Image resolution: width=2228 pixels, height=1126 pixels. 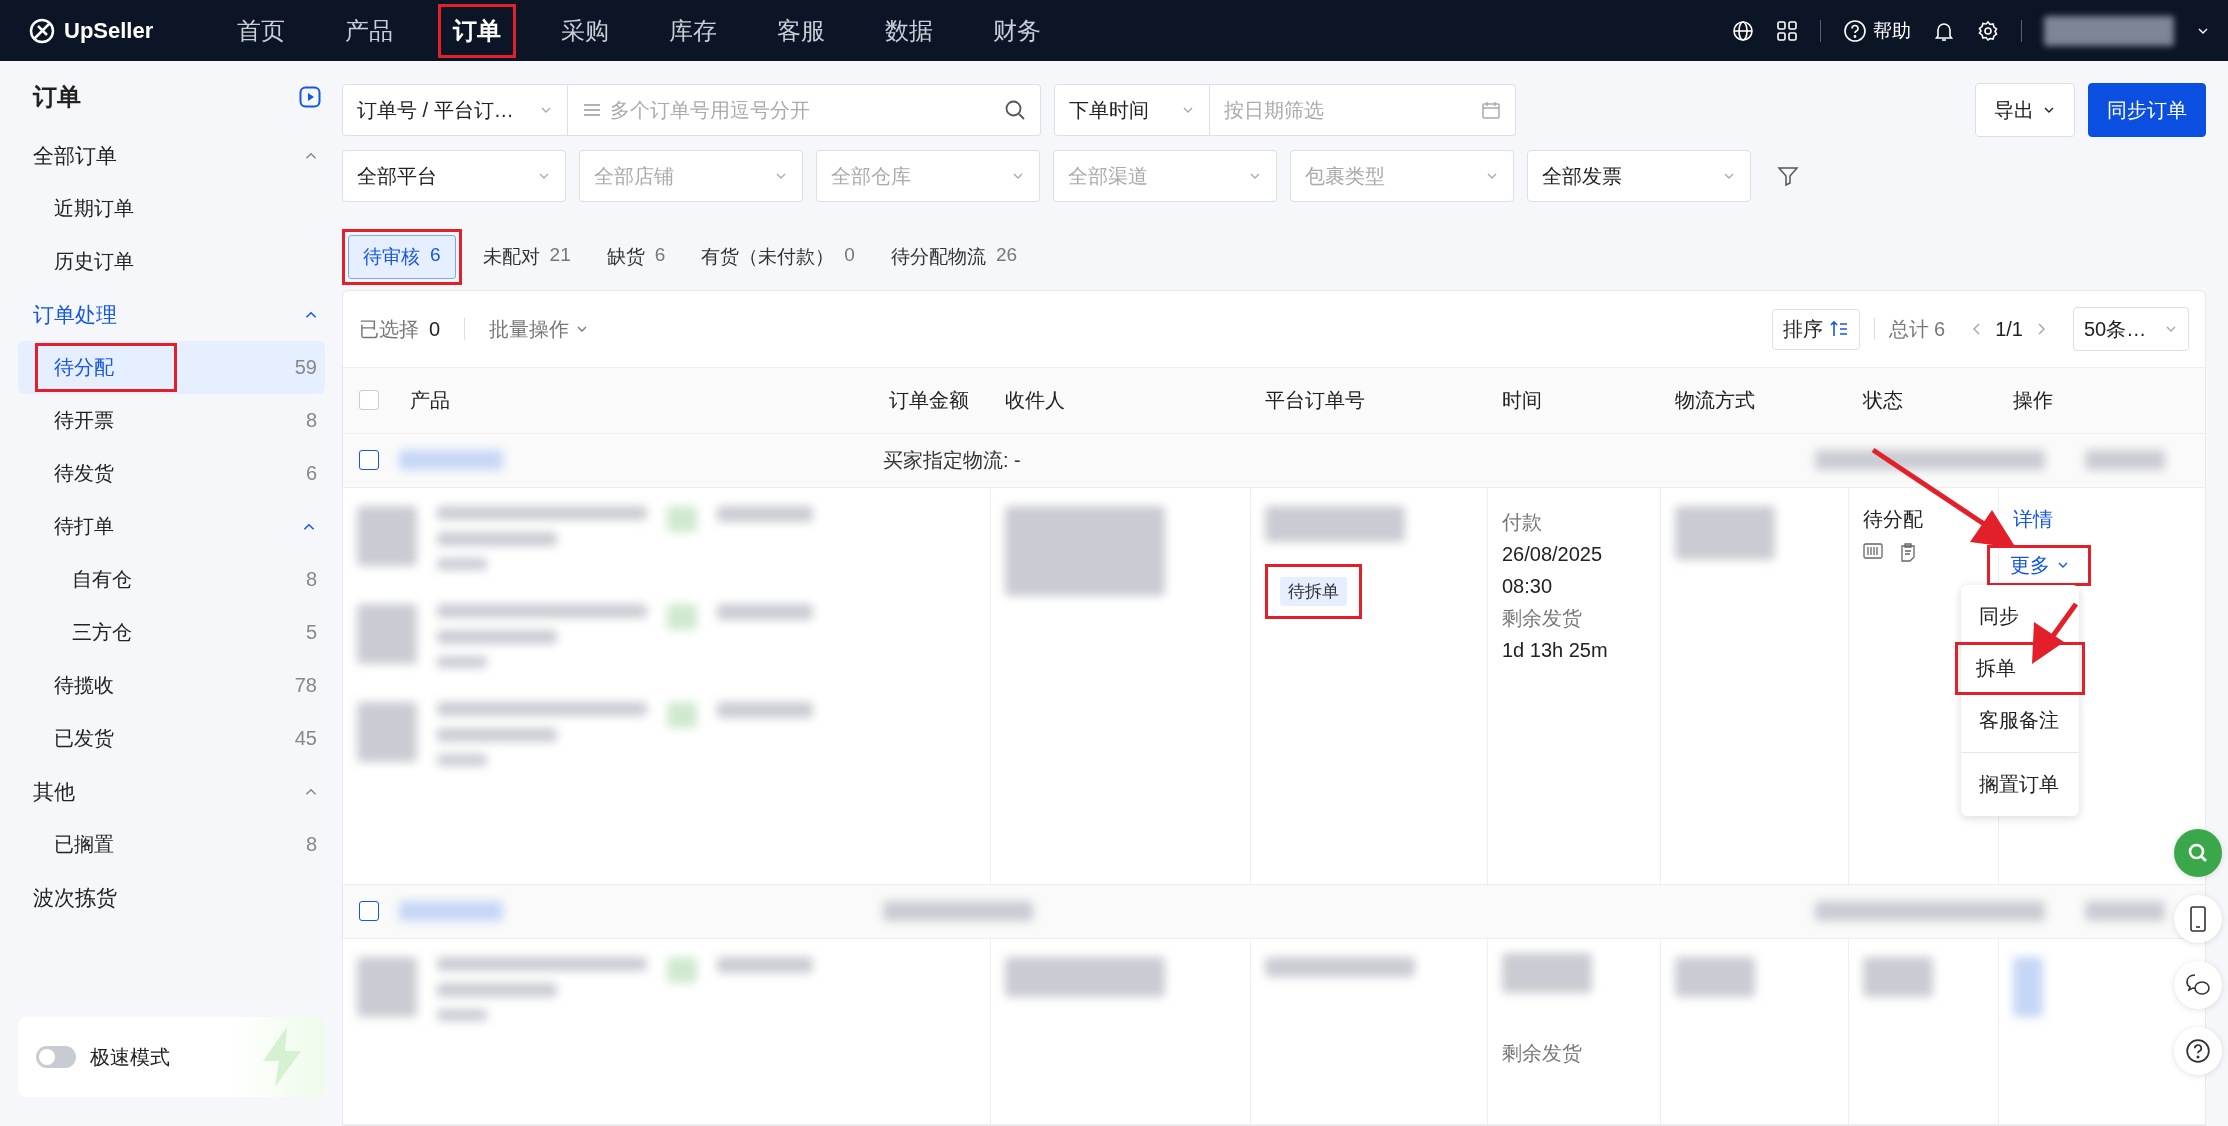 I want to click on globe-icon, so click(x=1743, y=30).